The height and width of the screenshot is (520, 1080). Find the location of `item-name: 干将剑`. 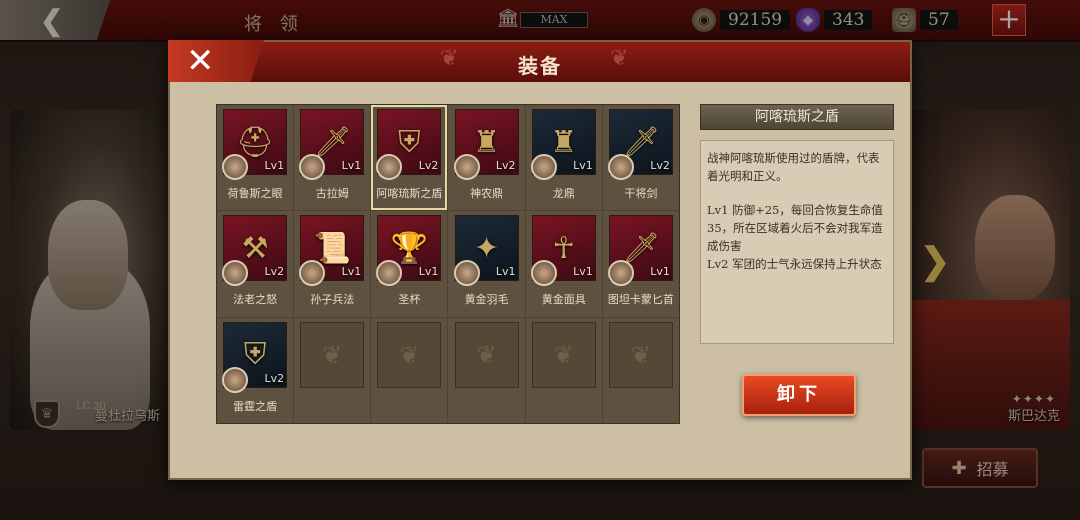

item-name: 干将剑 is located at coordinates (641, 193).